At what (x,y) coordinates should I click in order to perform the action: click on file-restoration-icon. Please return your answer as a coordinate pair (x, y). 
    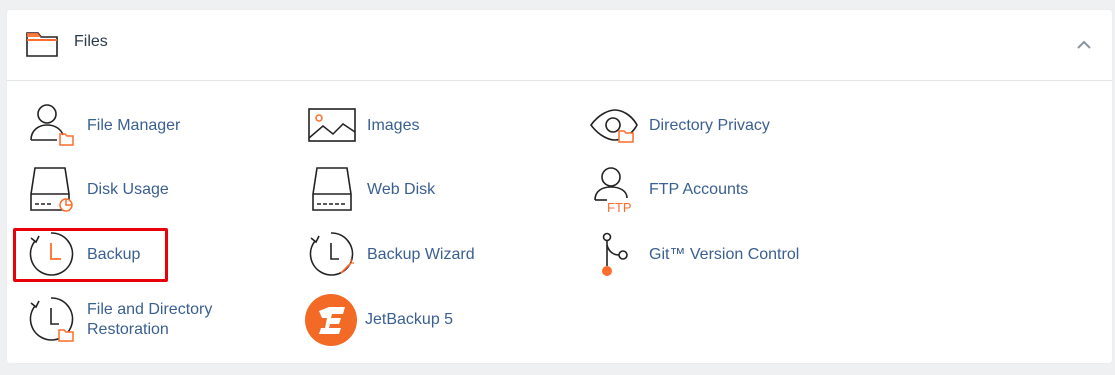
    Looking at the image, I should click on (51, 319).